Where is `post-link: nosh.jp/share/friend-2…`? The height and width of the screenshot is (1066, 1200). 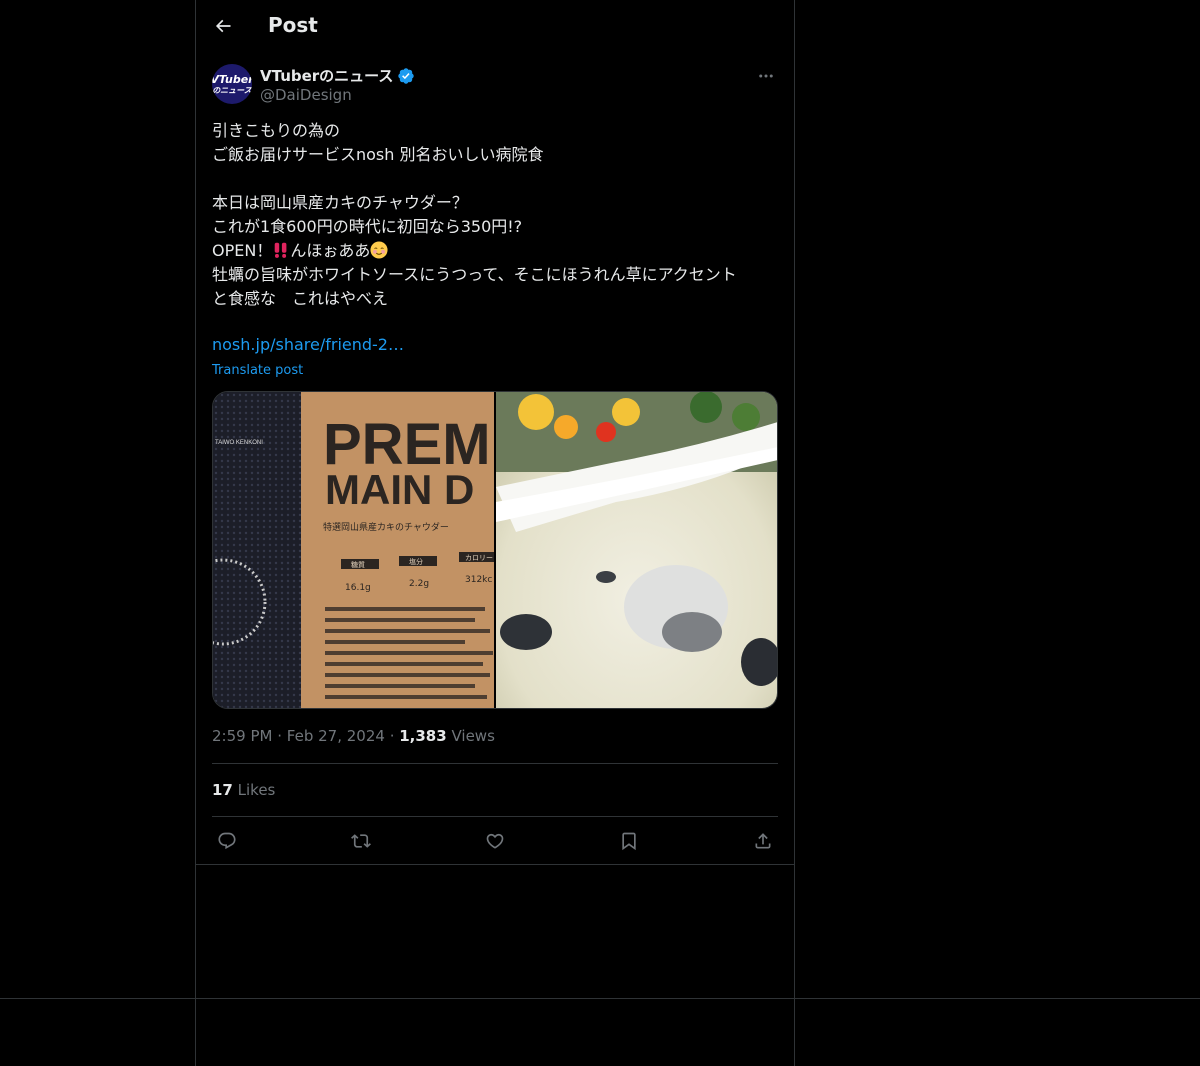 post-link: nosh.jp/share/friend-2… is located at coordinates (308, 344).